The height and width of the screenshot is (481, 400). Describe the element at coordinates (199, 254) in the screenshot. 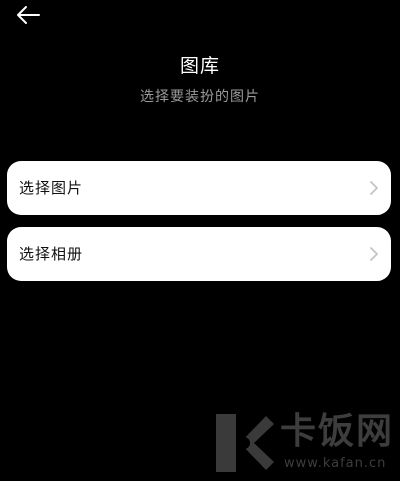

I see `select-album-option: 选择相册` at that location.